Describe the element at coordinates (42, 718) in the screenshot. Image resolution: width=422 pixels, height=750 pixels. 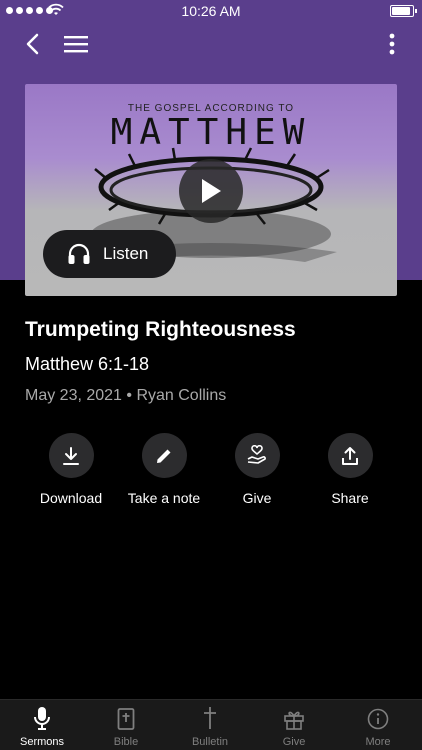
I see `microphone-icon` at that location.